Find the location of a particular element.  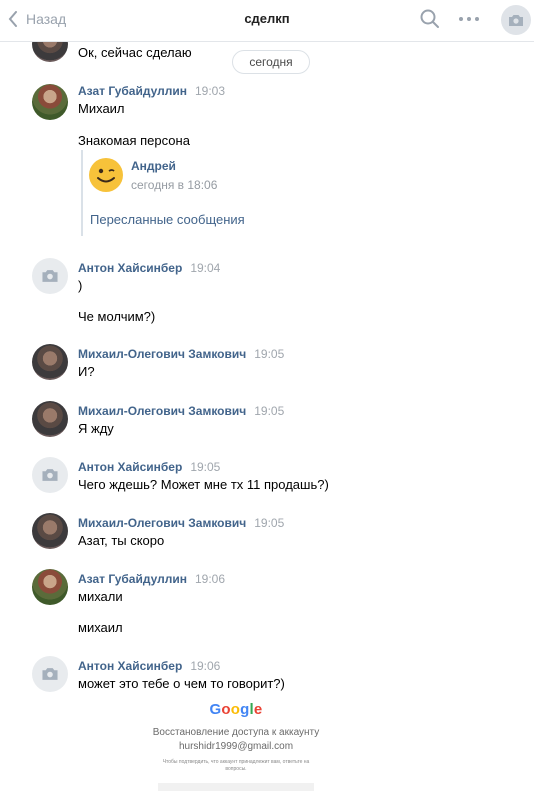

message-author: Антон Хайсинбер 19:05 is located at coordinates (149, 467).